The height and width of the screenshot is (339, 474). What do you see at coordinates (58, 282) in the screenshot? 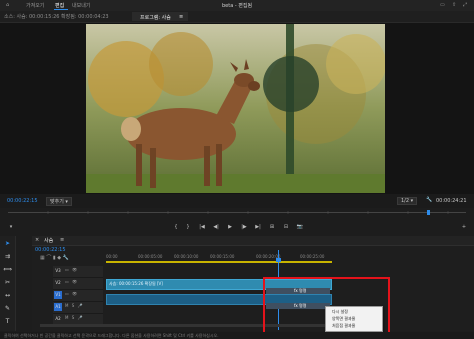
I see `track-id: V2` at bounding box center [58, 282].